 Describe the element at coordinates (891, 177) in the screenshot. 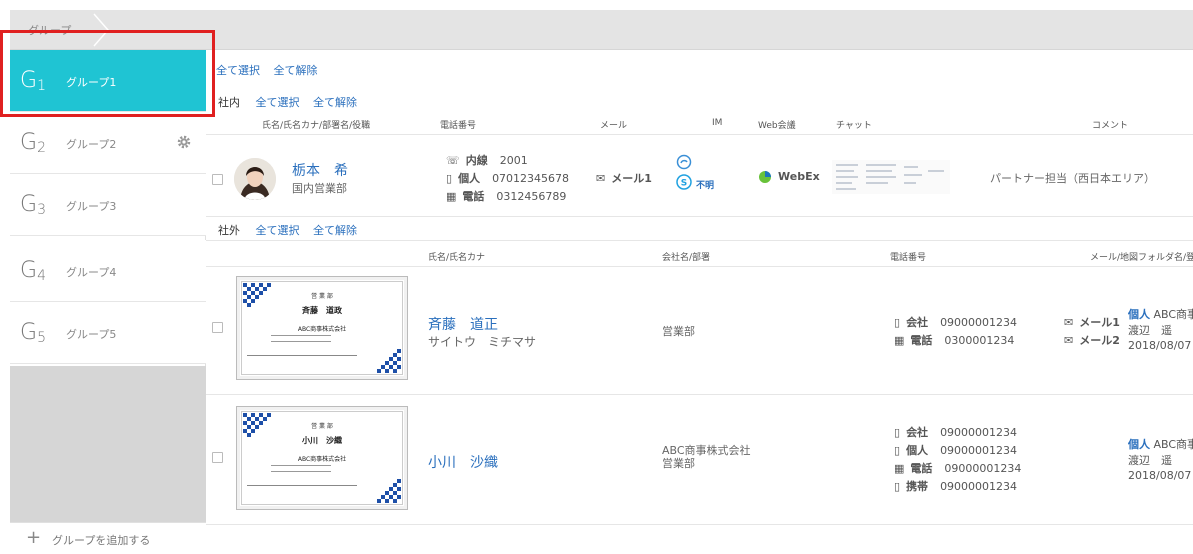

I see `chat-preview-image` at that location.